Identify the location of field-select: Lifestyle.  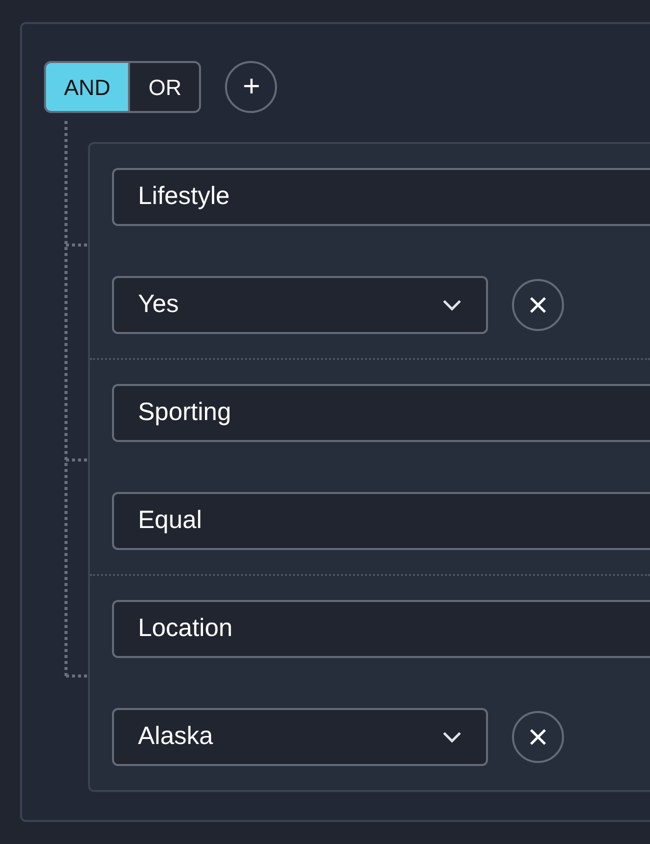
(381, 197).